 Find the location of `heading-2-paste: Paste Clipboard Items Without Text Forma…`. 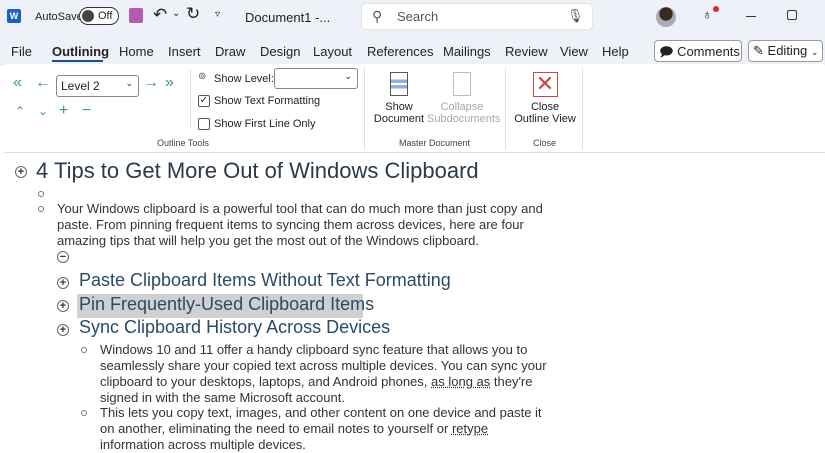

heading-2-paste: Paste Clipboard Items Without Text Forma… is located at coordinates (265, 280).